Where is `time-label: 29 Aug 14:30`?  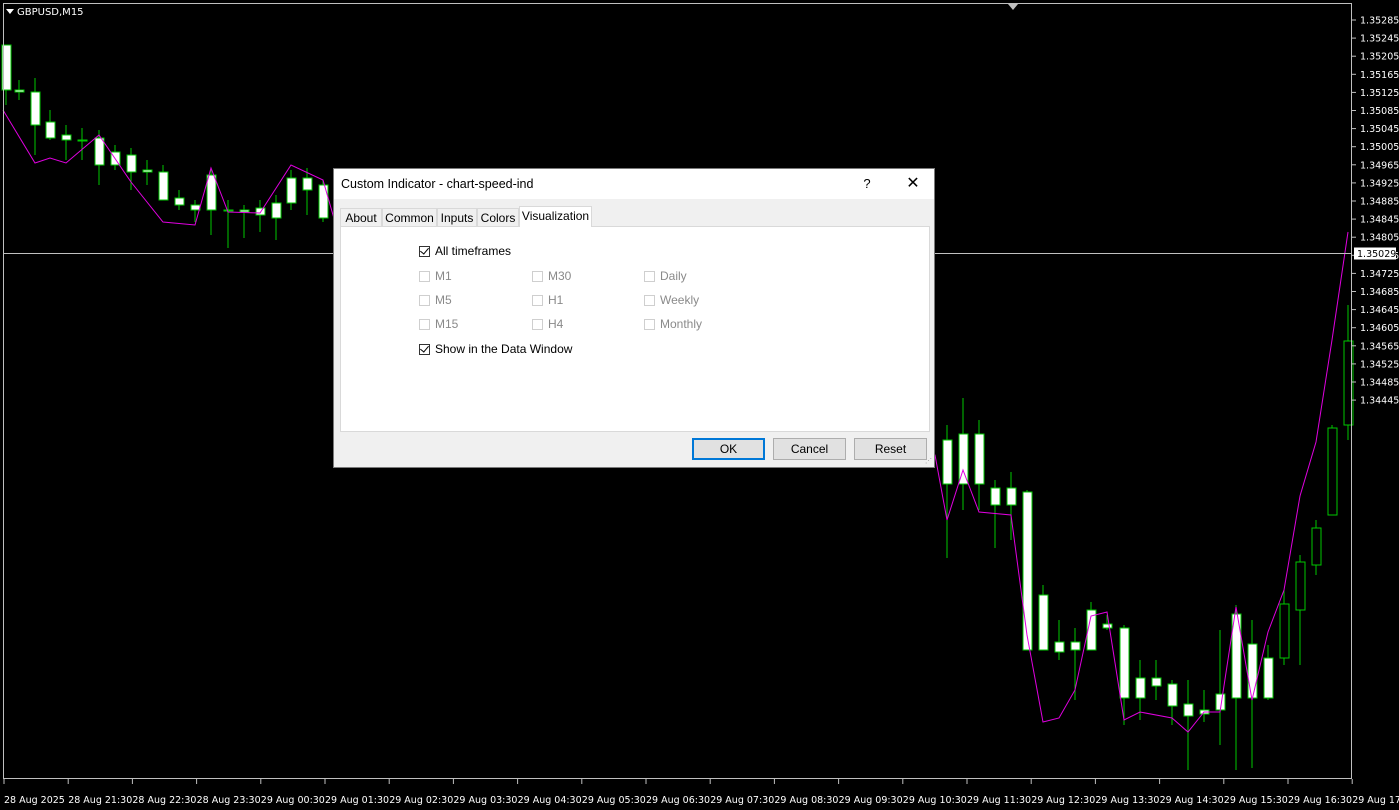
time-label: 29 Aug 14:30 is located at coordinates (1192, 800).